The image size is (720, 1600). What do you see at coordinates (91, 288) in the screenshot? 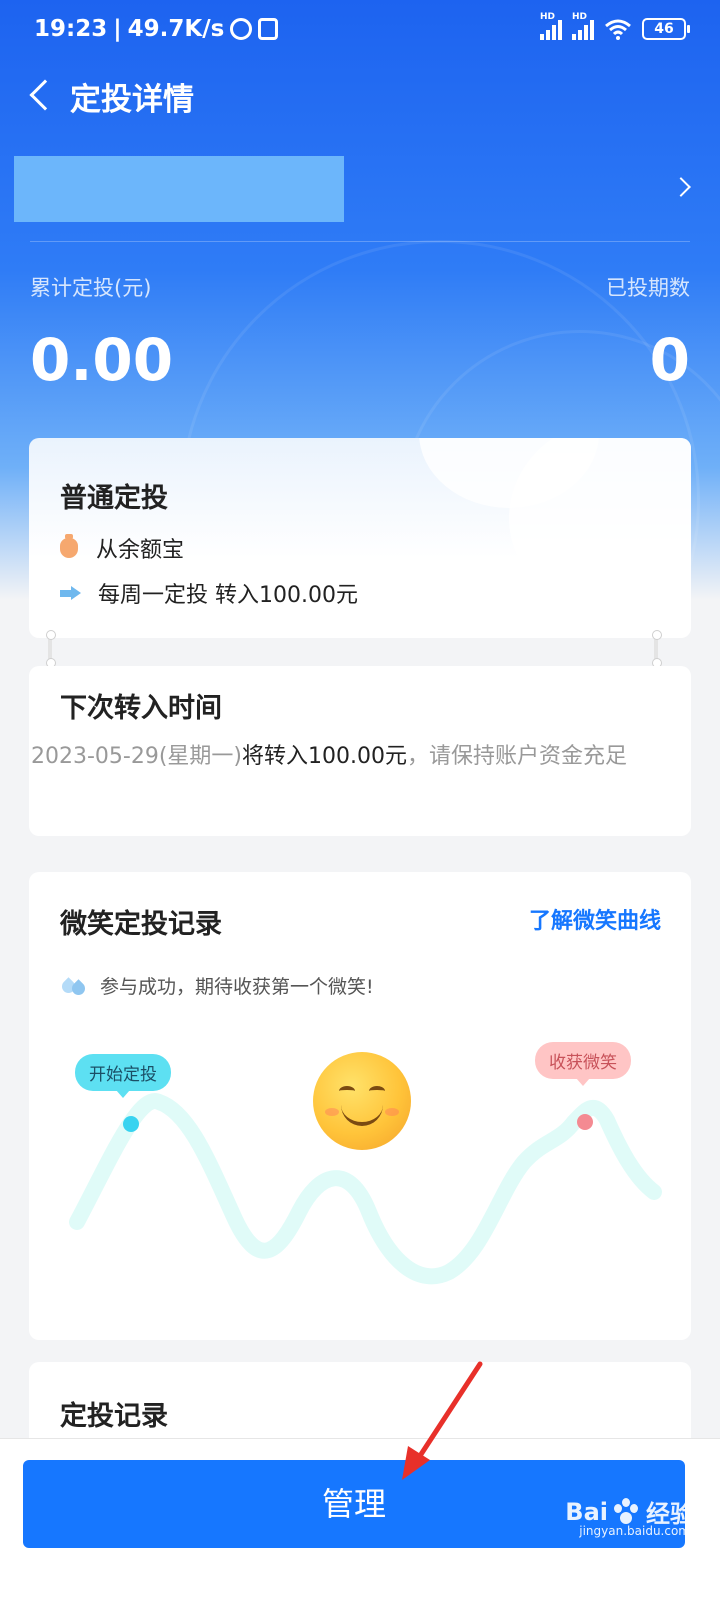
I see `total-invested-label: 累计定投(元)` at bounding box center [91, 288].